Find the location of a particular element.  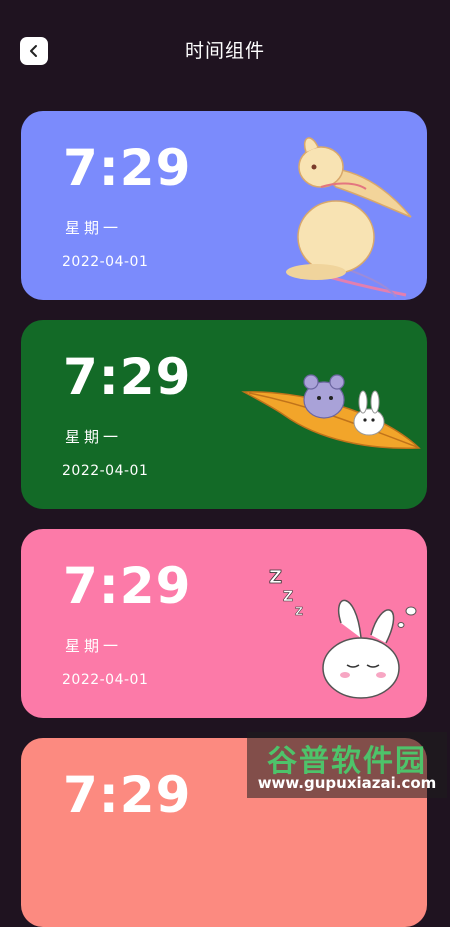

watermark-url: www.gupuxiazai.com is located at coordinates (347, 783).